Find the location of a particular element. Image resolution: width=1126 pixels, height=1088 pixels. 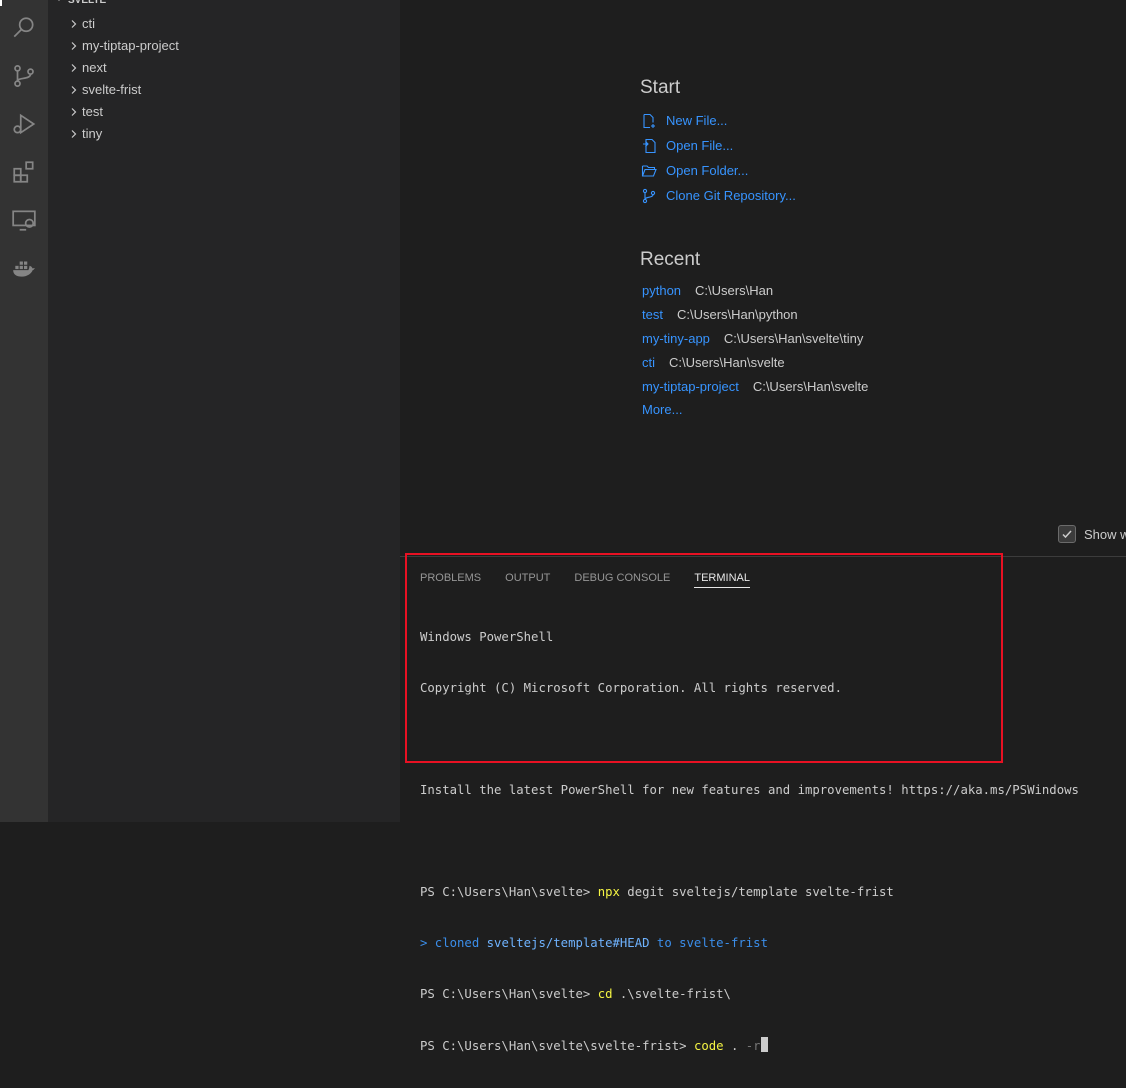

tree-folder: test is located at coordinates (224, 112).